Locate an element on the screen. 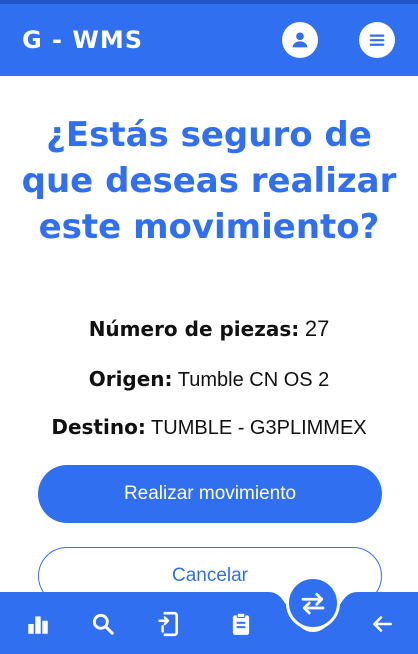  account-icon is located at coordinates (300, 40).